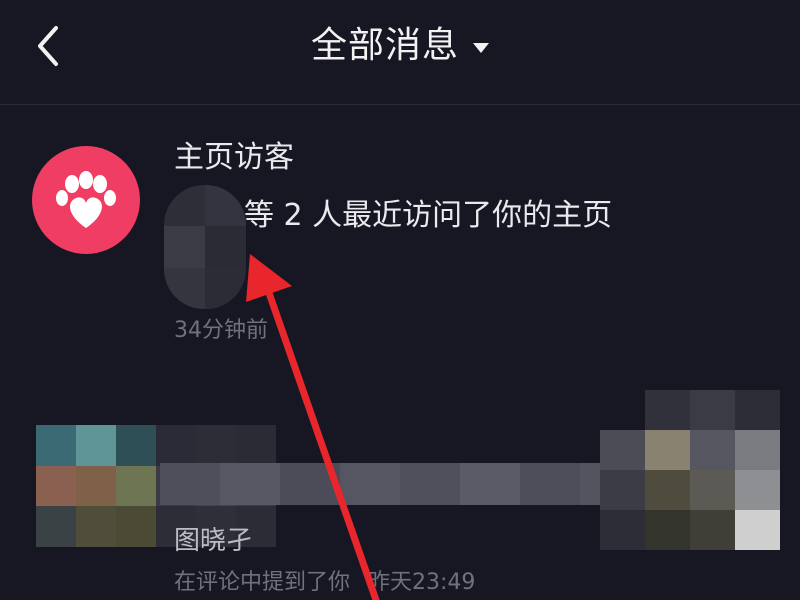 Image resolution: width=800 pixels, height=600 pixels. Describe the element at coordinates (690, 470) in the screenshot. I see `blurred-video-thumbnail` at that location.